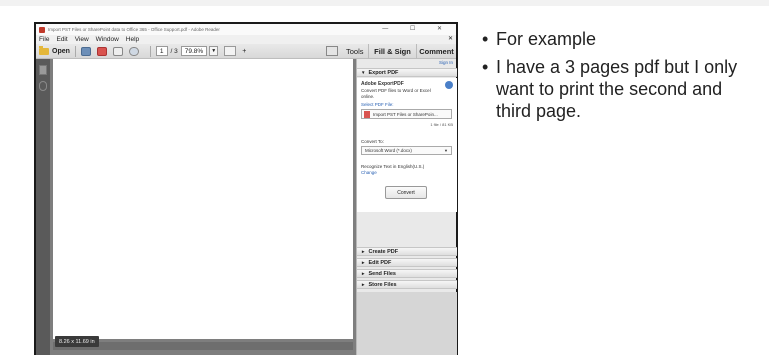 The image size is (769, 356). What do you see at coordinates (392, 51) in the screenshot?
I see `fill-sign-tab: Fill & Sign` at bounding box center [392, 51].